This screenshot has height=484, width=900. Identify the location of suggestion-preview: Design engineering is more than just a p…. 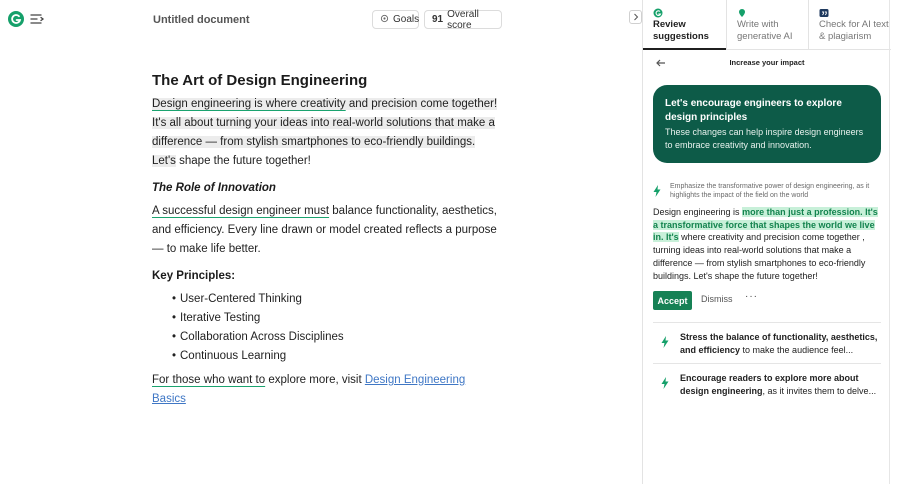
(765, 244).